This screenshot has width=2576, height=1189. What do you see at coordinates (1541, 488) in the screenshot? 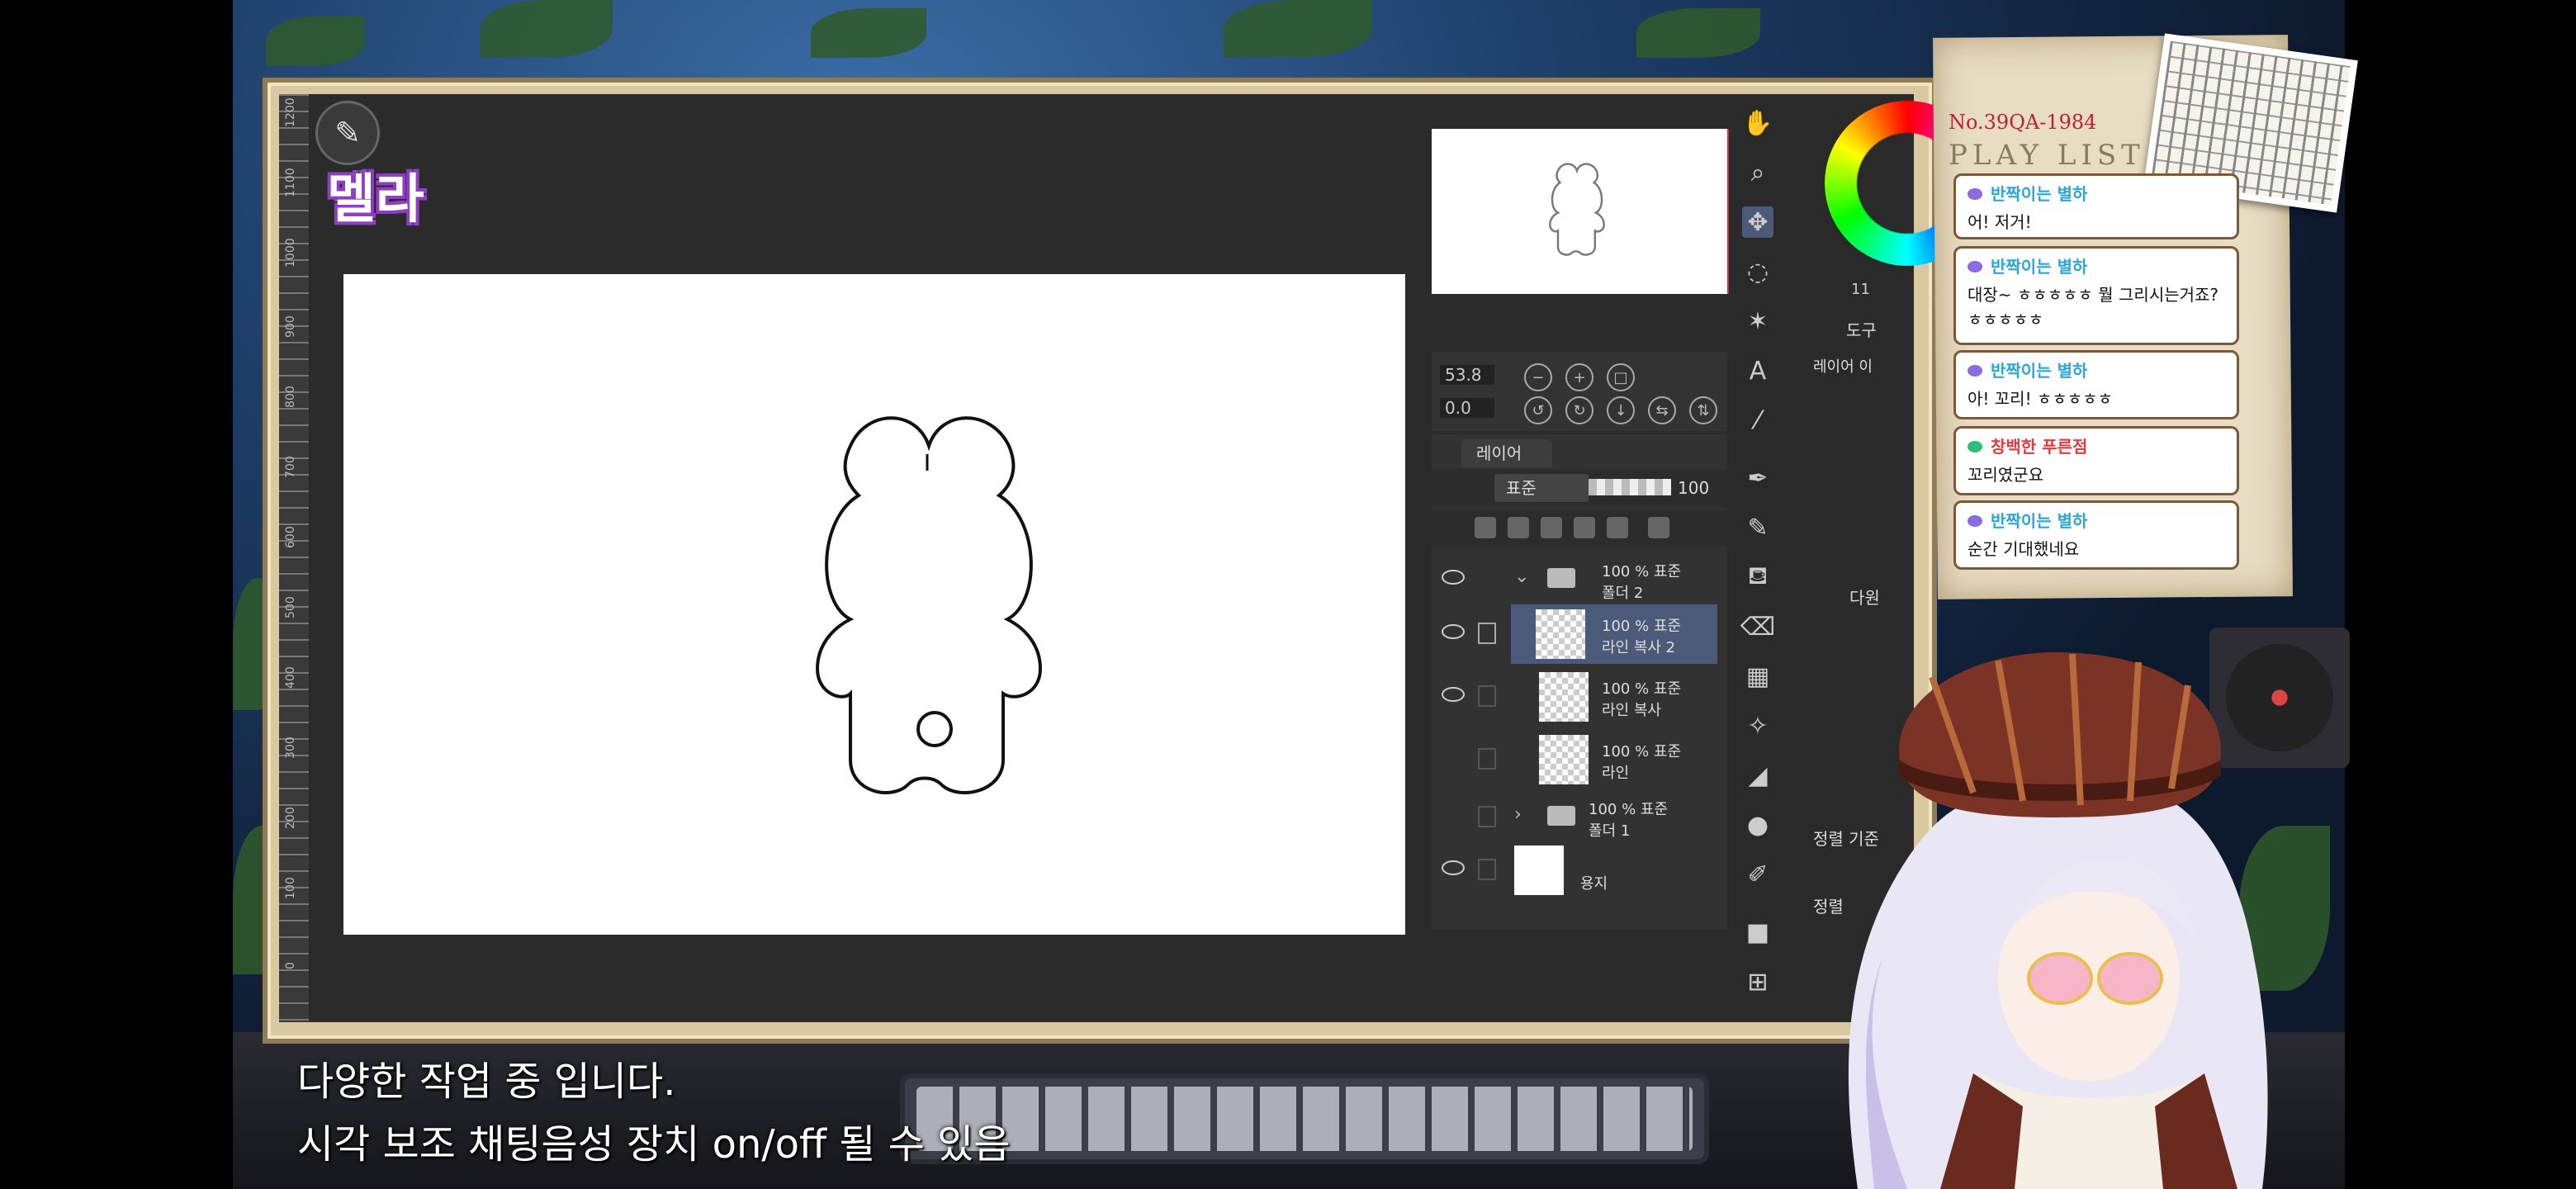
I see `blend-mode-select: 표준` at bounding box center [1541, 488].